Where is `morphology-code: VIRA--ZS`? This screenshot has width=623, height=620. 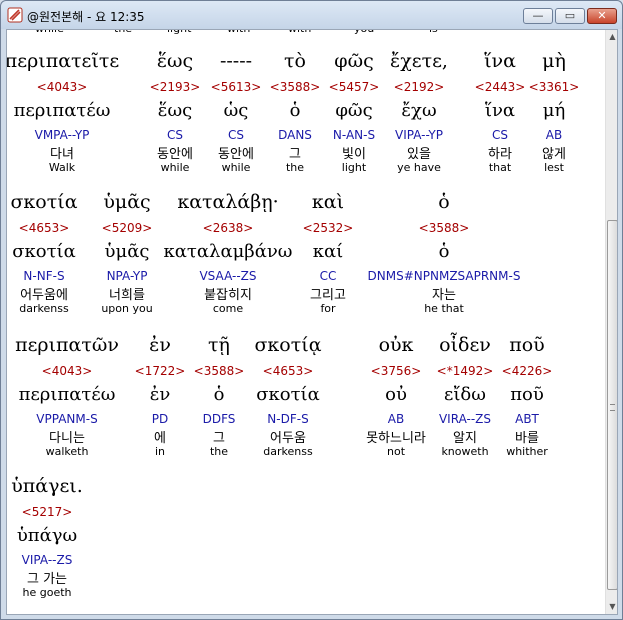
morphology-code: VIRA--ZS is located at coordinates (465, 419).